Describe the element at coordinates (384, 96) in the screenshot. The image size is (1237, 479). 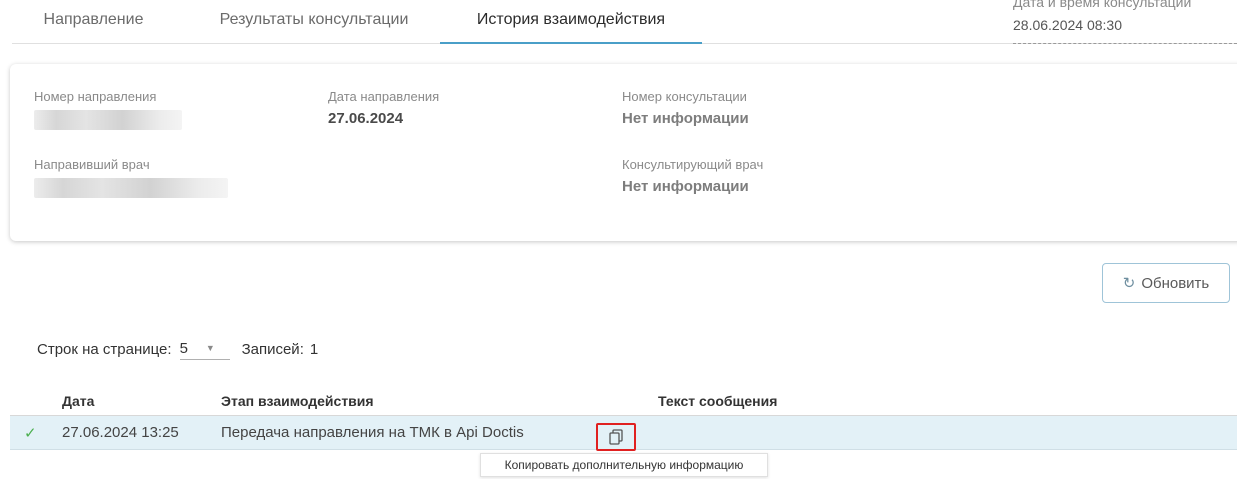
I see `referral-date-label: Дата направления` at that location.